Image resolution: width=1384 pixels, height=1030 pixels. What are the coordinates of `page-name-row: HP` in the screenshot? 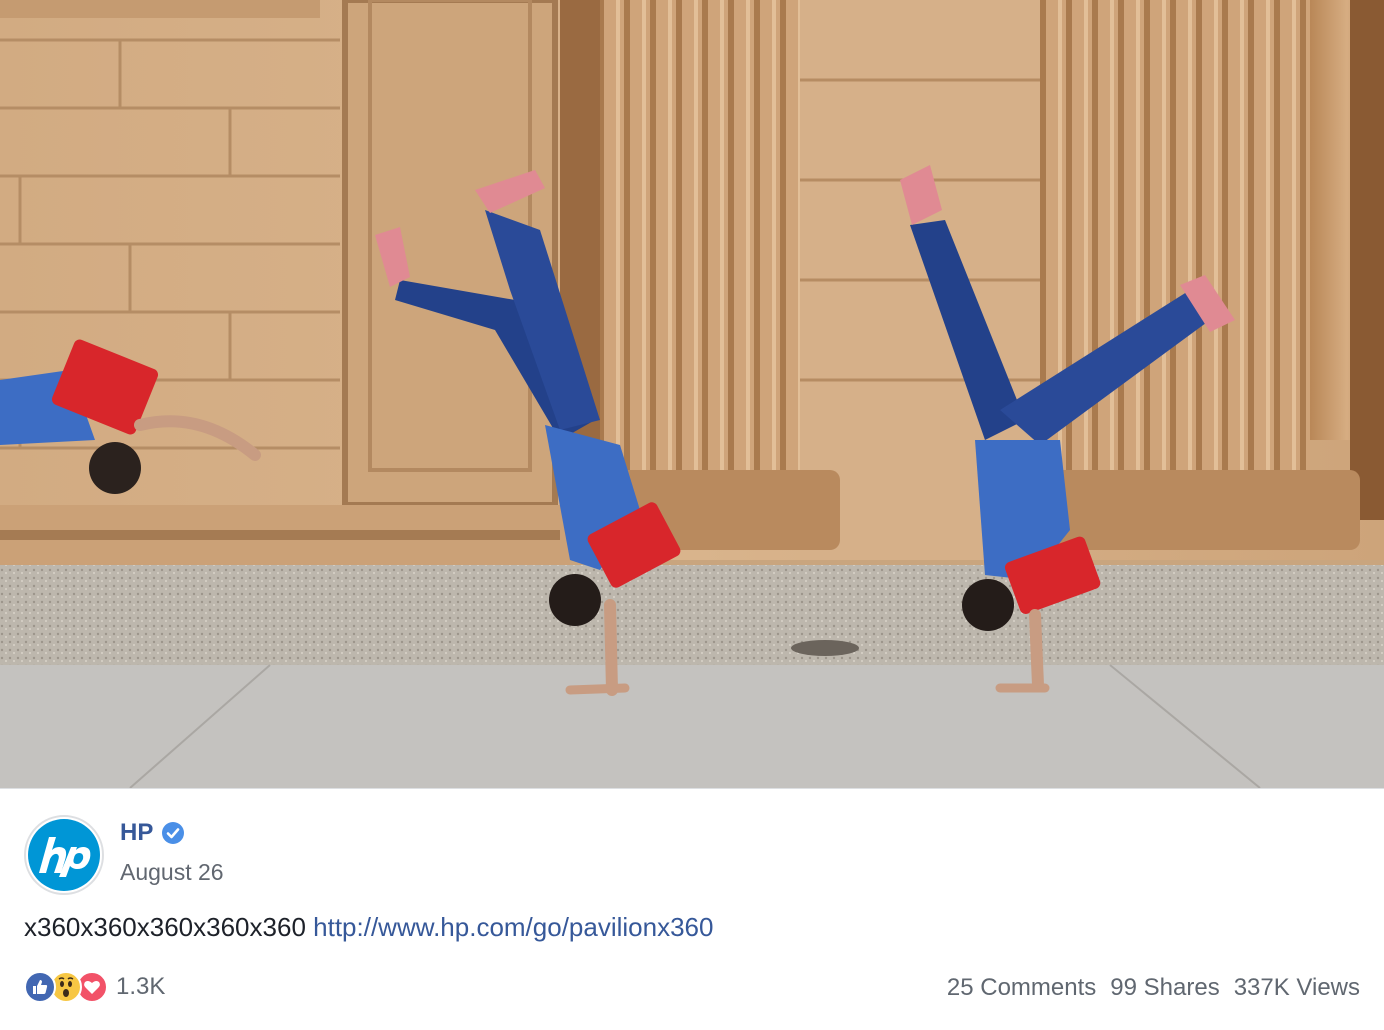 It's located at (152, 833).